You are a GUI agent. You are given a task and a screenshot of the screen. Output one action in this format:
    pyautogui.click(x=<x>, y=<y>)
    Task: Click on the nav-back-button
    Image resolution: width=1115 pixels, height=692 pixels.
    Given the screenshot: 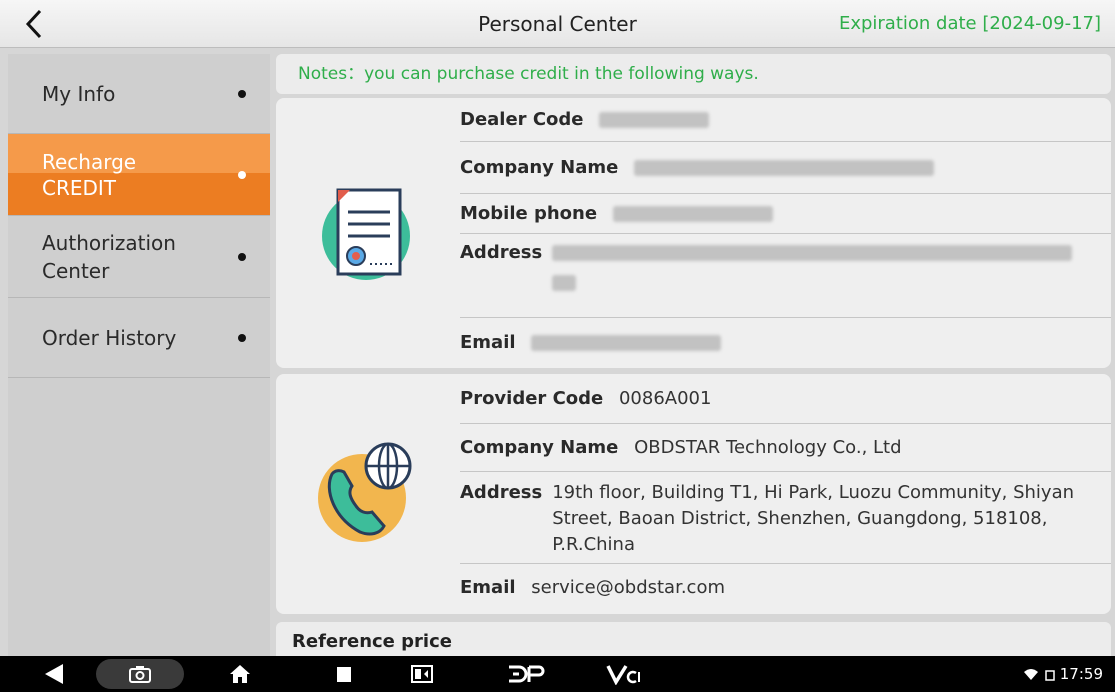 What is the action you would take?
    pyautogui.click(x=54, y=674)
    